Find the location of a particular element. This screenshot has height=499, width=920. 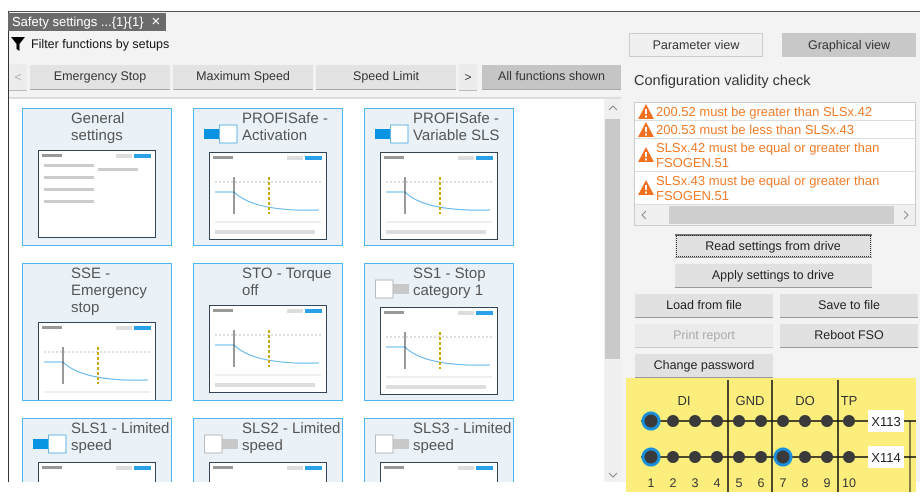

pin-group-label: DI is located at coordinates (684, 400).